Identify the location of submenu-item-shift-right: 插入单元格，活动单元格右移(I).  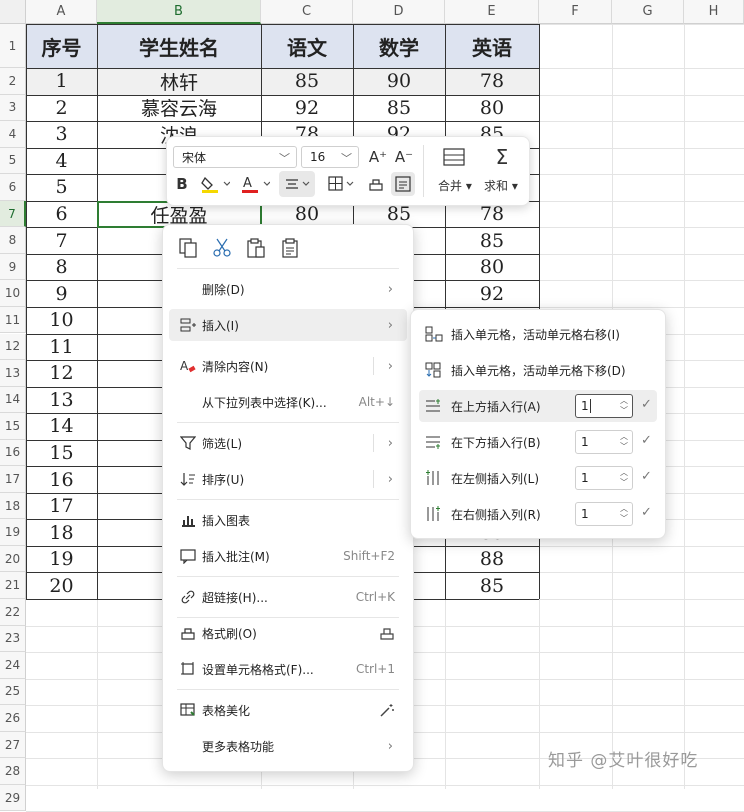
(538, 334).